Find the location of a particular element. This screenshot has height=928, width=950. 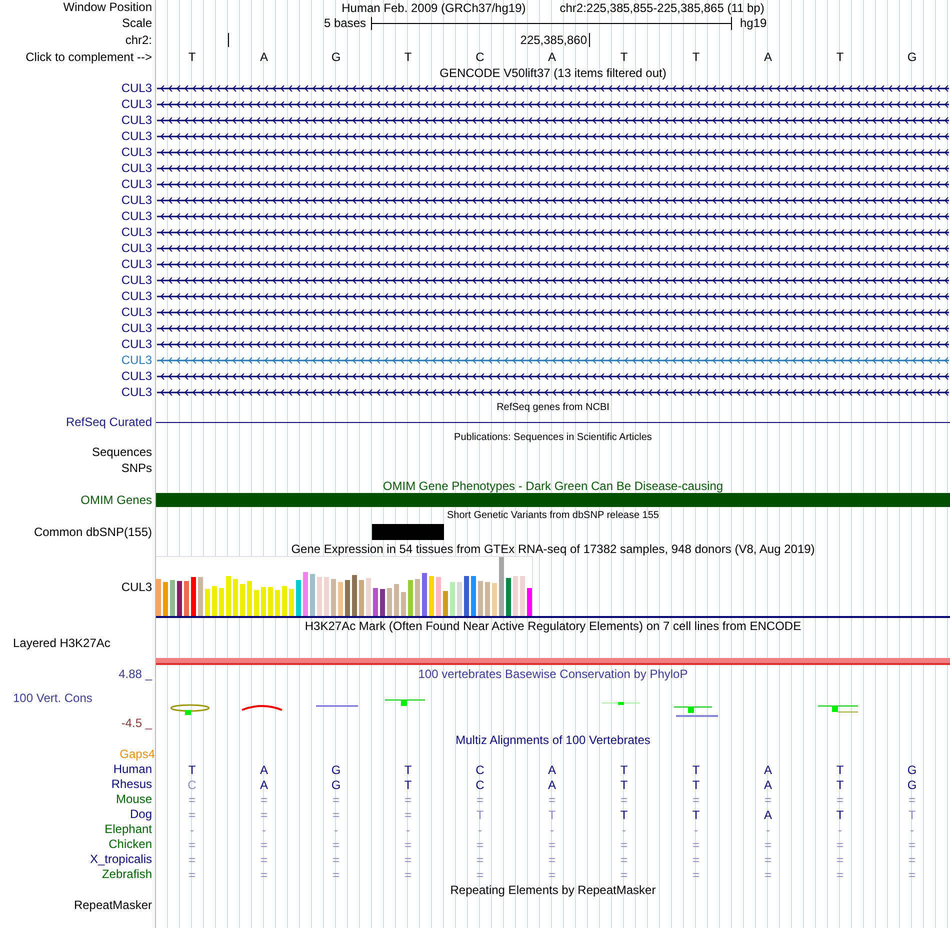

track-label: Human is located at coordinates (132, 769).